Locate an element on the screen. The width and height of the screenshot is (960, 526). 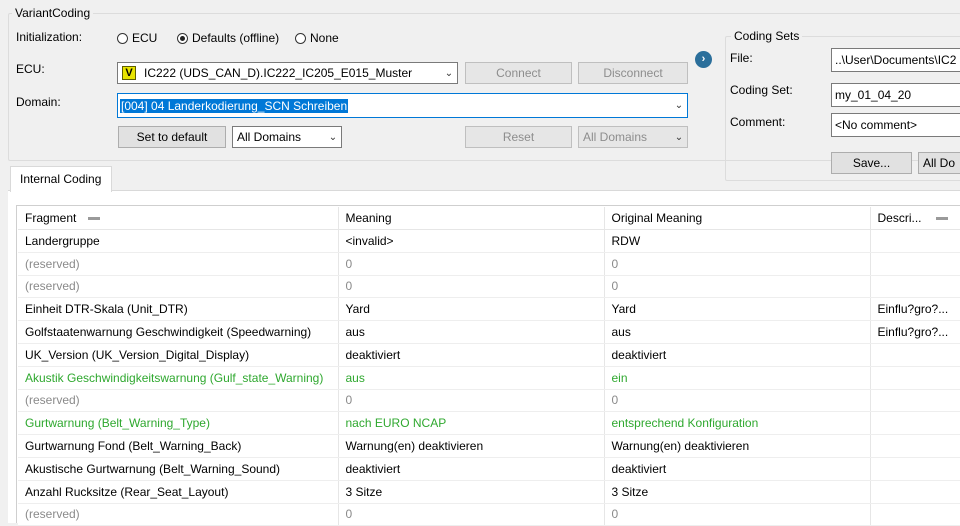
comment-field: <No comment> is located at coordinates (895, 125).